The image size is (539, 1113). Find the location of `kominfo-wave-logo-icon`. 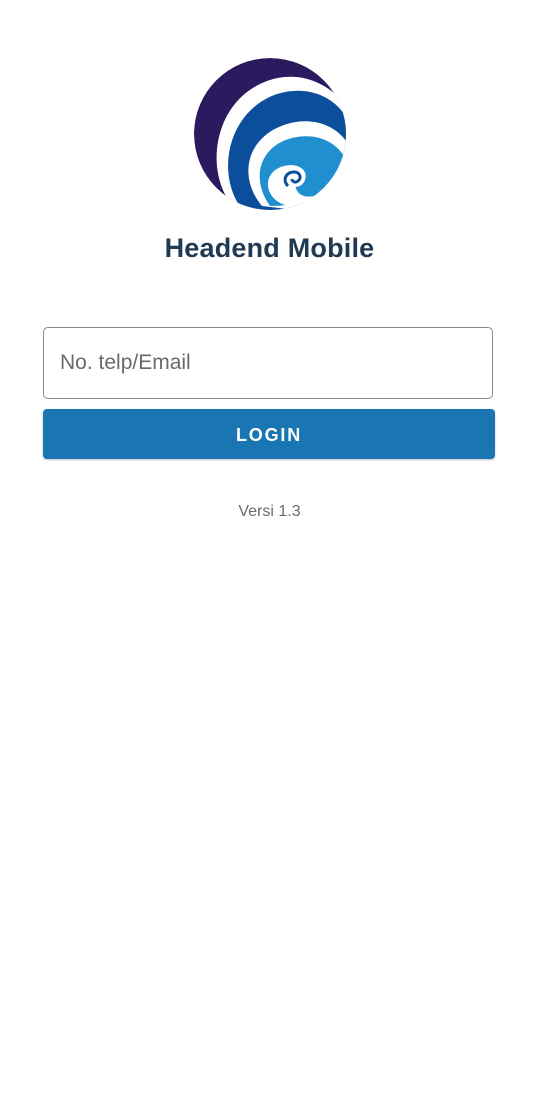

kominfo-wave-logo-icon is located at coordinates (270, 134).